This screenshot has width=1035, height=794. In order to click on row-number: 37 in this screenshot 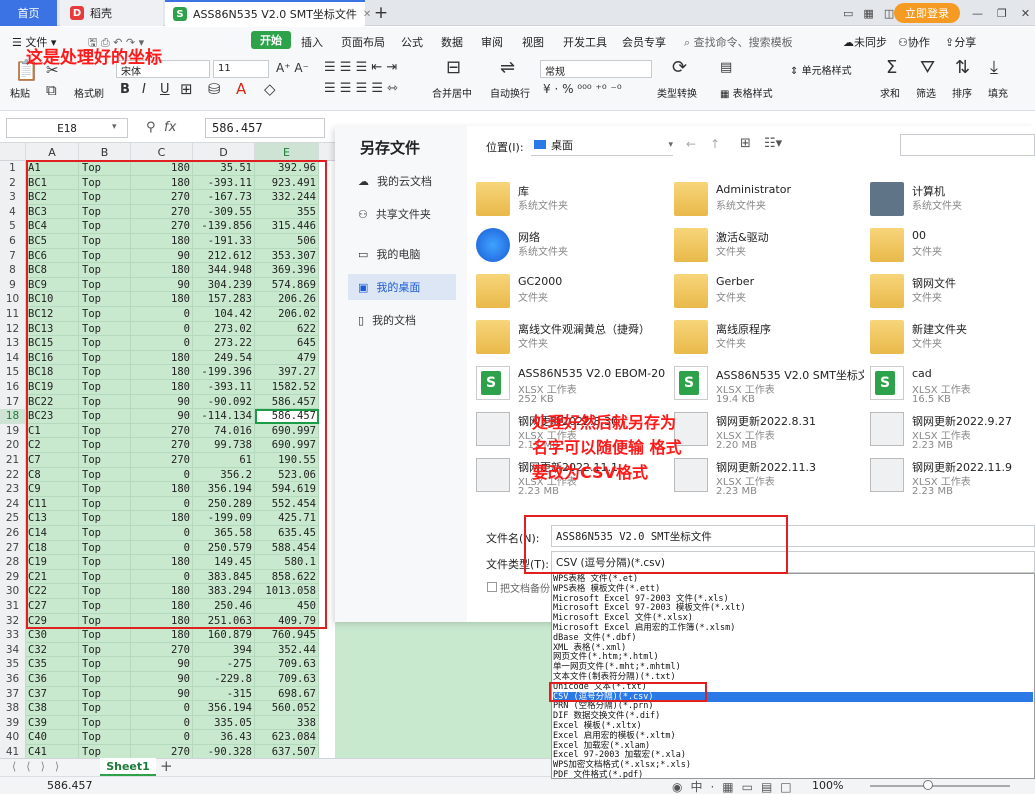, I will do `click(13, 694)`.